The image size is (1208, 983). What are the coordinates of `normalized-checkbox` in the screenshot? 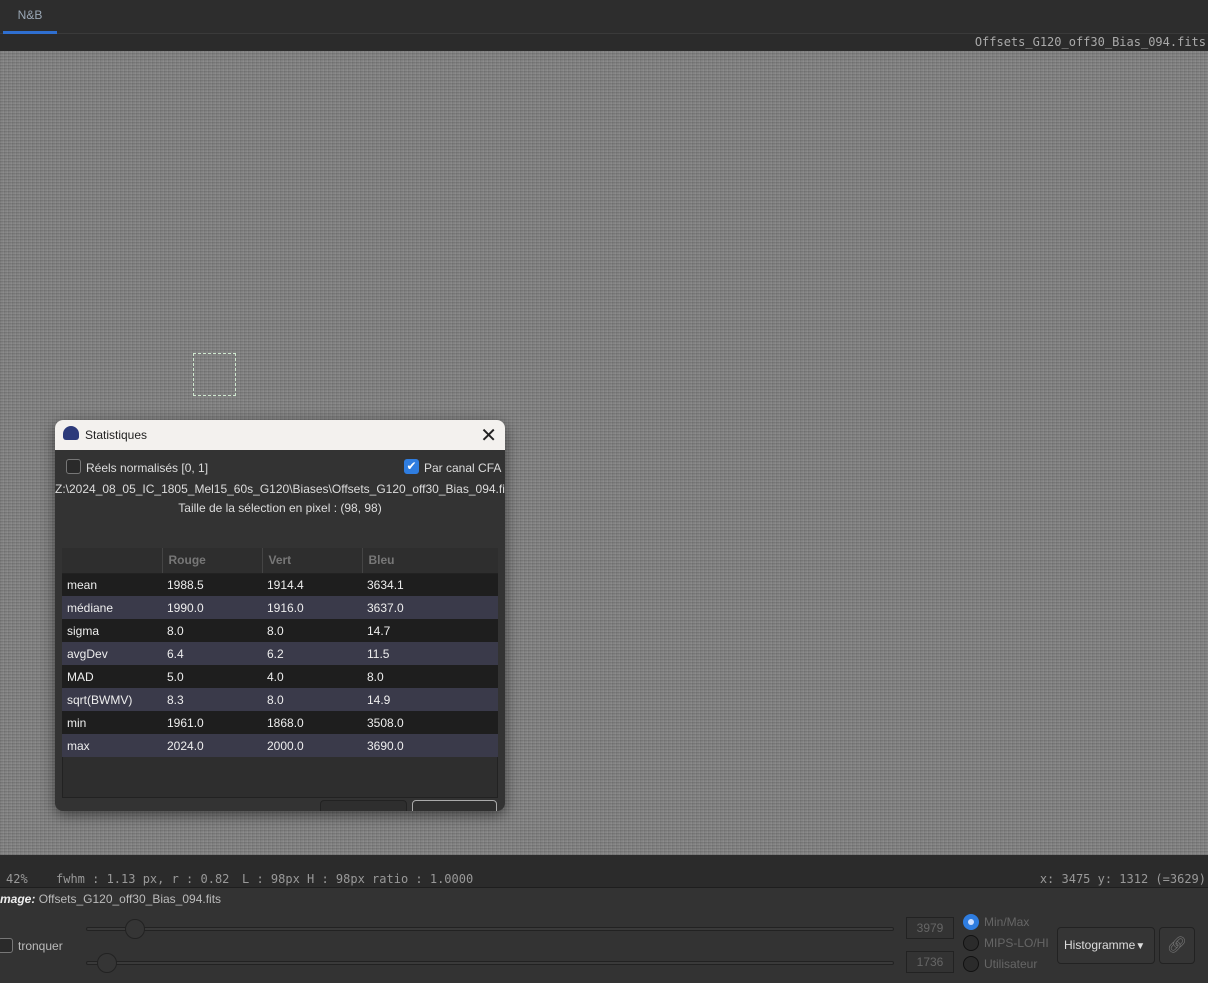 It's located at (73, 466).